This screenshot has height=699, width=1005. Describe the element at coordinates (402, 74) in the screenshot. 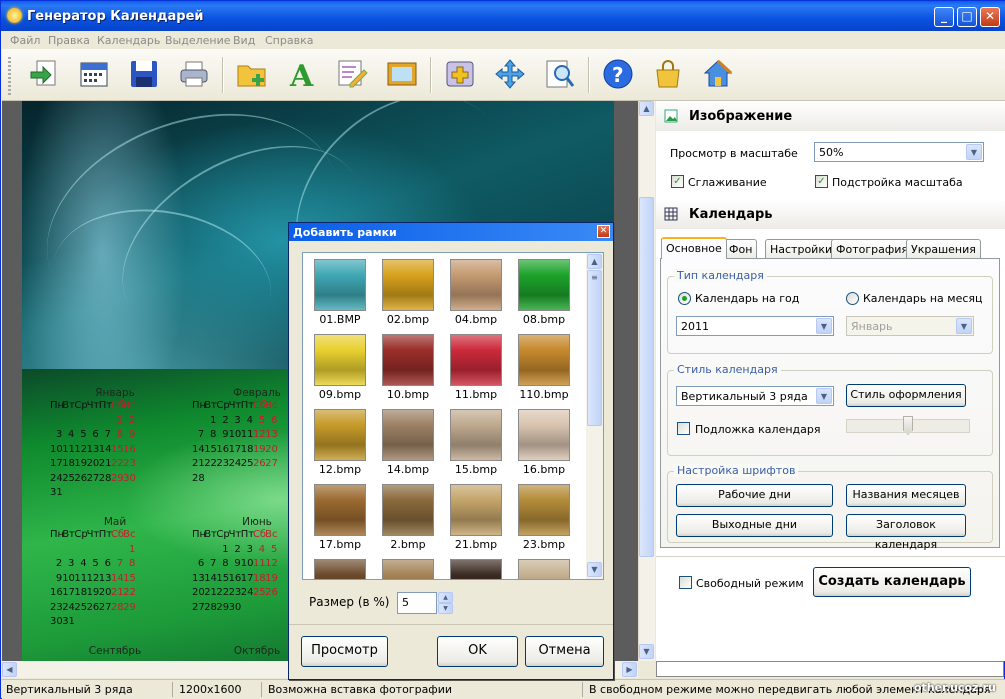

I see `image-frame-icon` at that location.